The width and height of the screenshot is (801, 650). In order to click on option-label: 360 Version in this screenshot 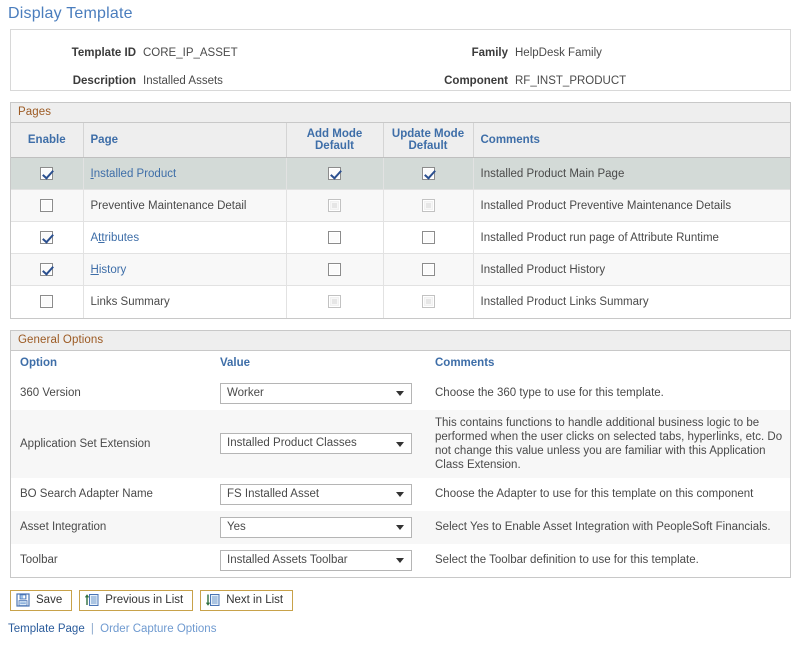, I will do `click(50, 393)`.